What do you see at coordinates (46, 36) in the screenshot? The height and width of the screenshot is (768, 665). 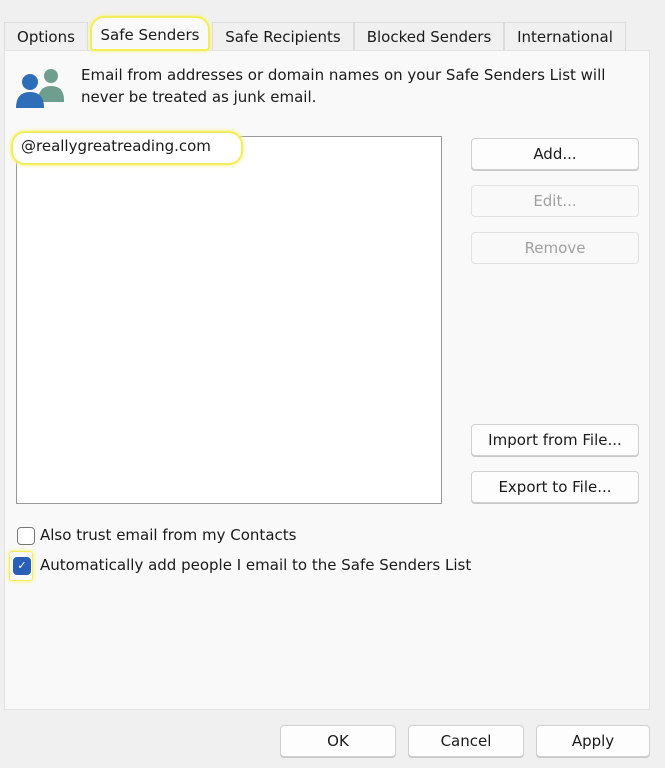 I see `tab-options: Options` at bounding box center [46, 36].